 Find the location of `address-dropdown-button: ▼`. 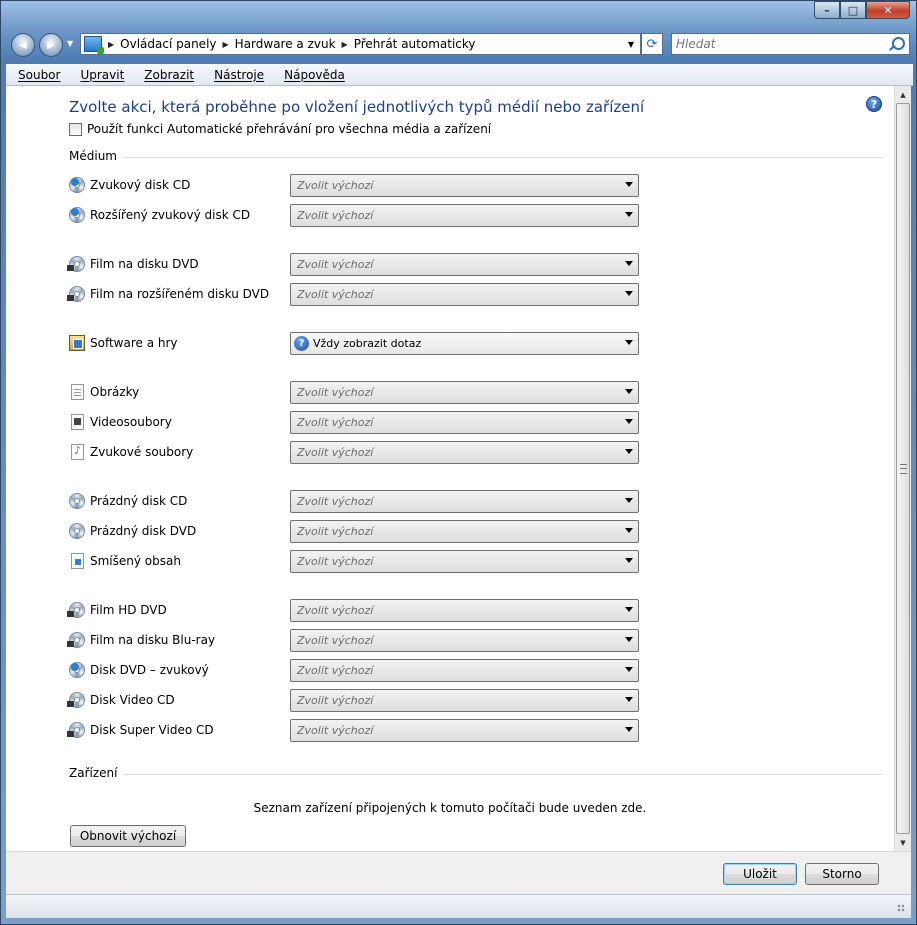

address-dropdown-button: ▼ is located at coordinates (630, 44).